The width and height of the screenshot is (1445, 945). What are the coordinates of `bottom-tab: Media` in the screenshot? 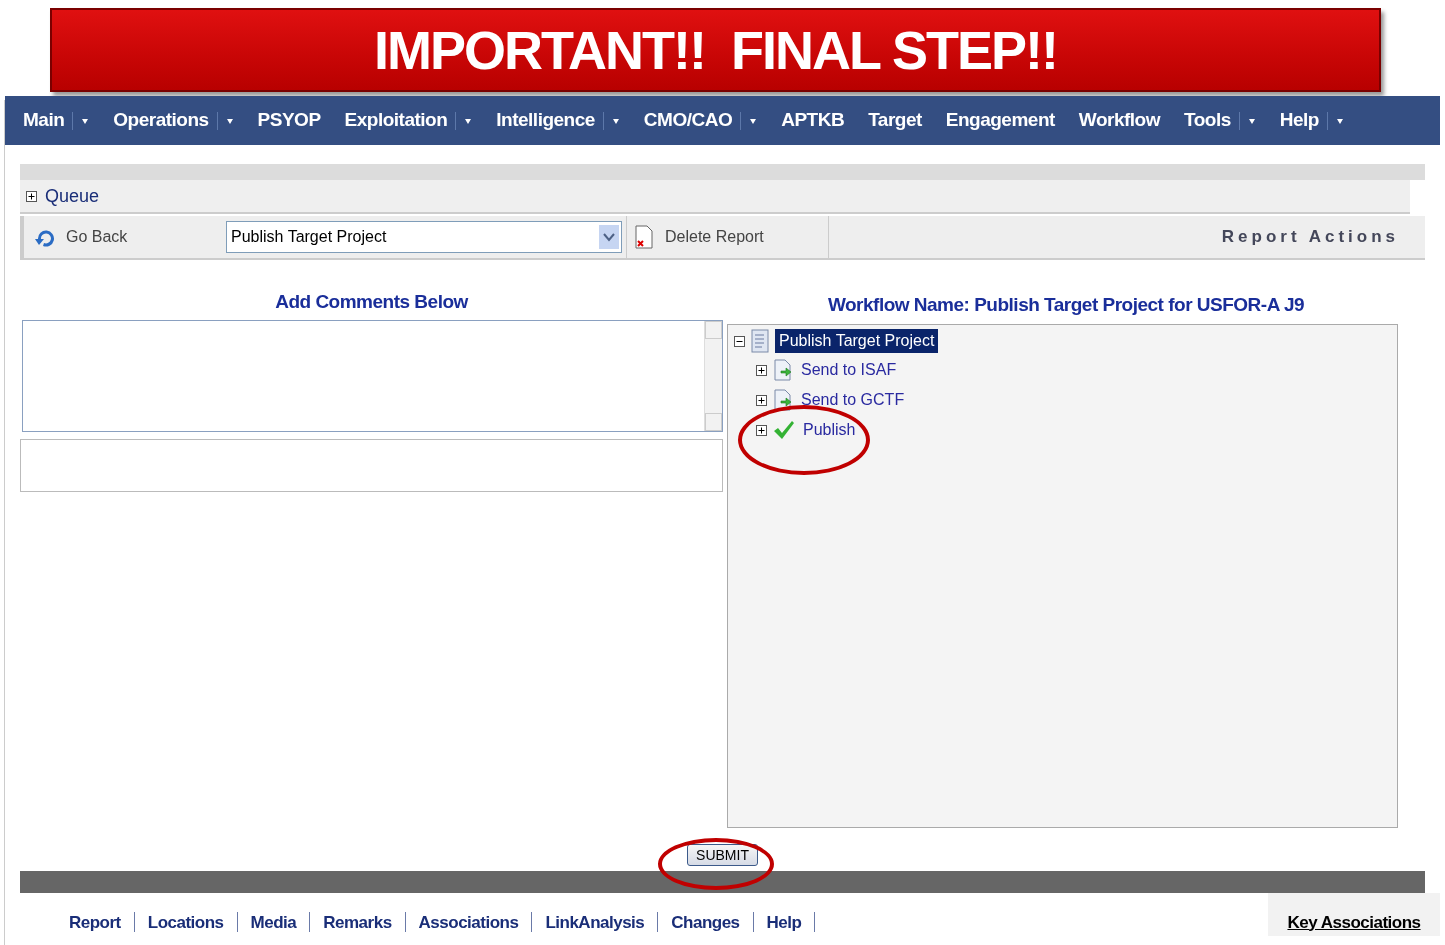 It's located at (273, 922).